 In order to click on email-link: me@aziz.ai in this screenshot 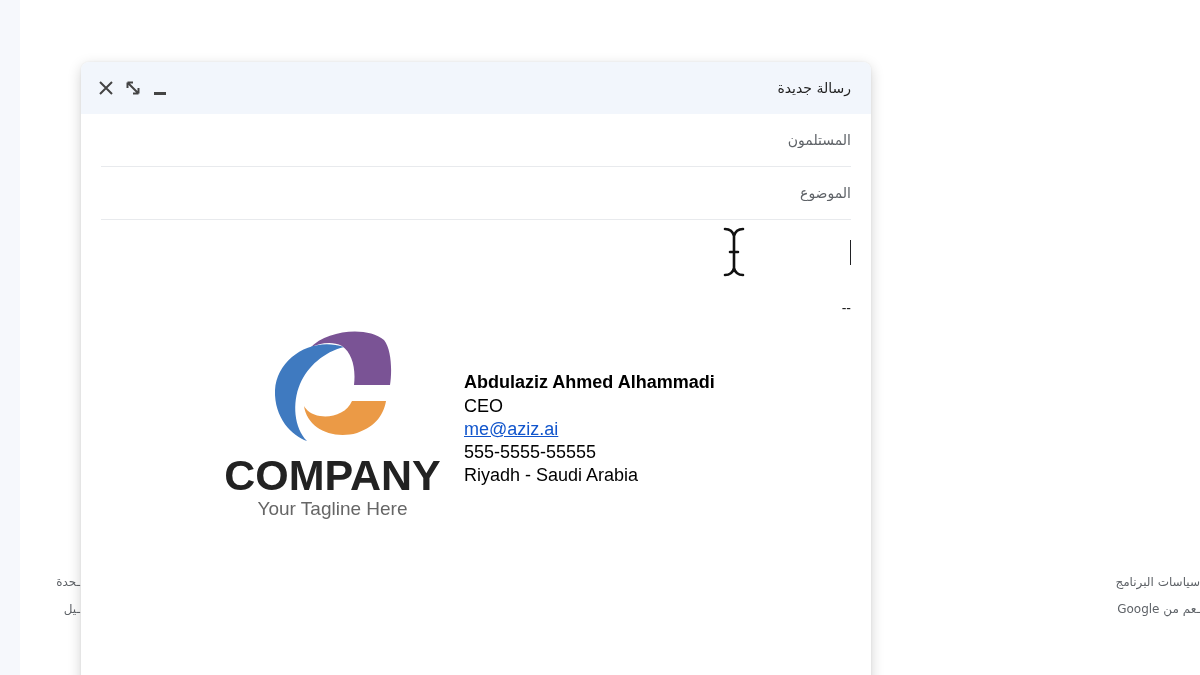, I will do `click(511, 429)`.